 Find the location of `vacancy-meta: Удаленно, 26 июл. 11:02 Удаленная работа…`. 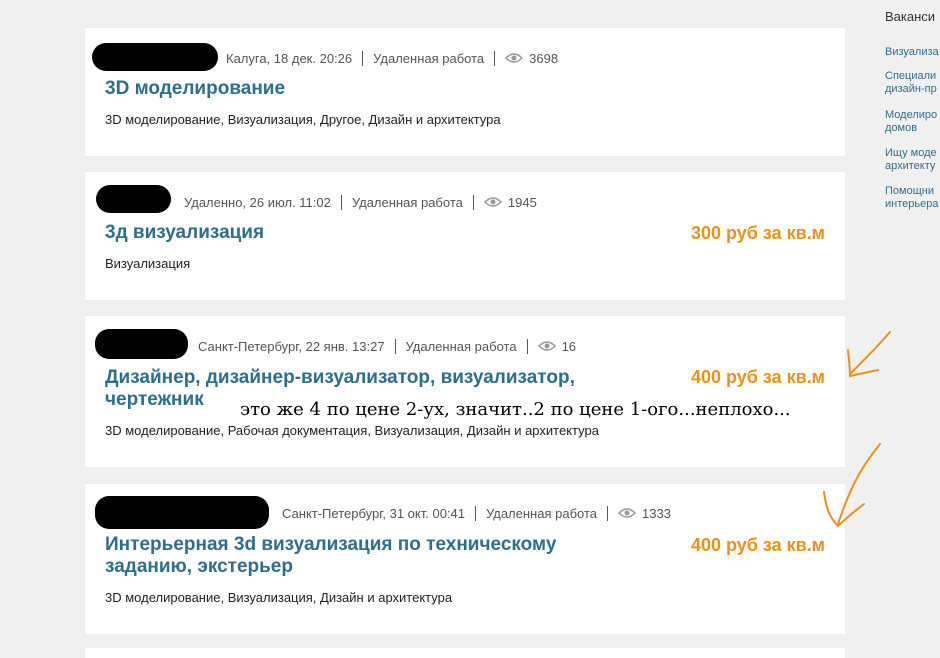

vacancy-meta: Удаленно, 26 июл. 11:02 Удаленная работа… is located at coordinates (360, 202).